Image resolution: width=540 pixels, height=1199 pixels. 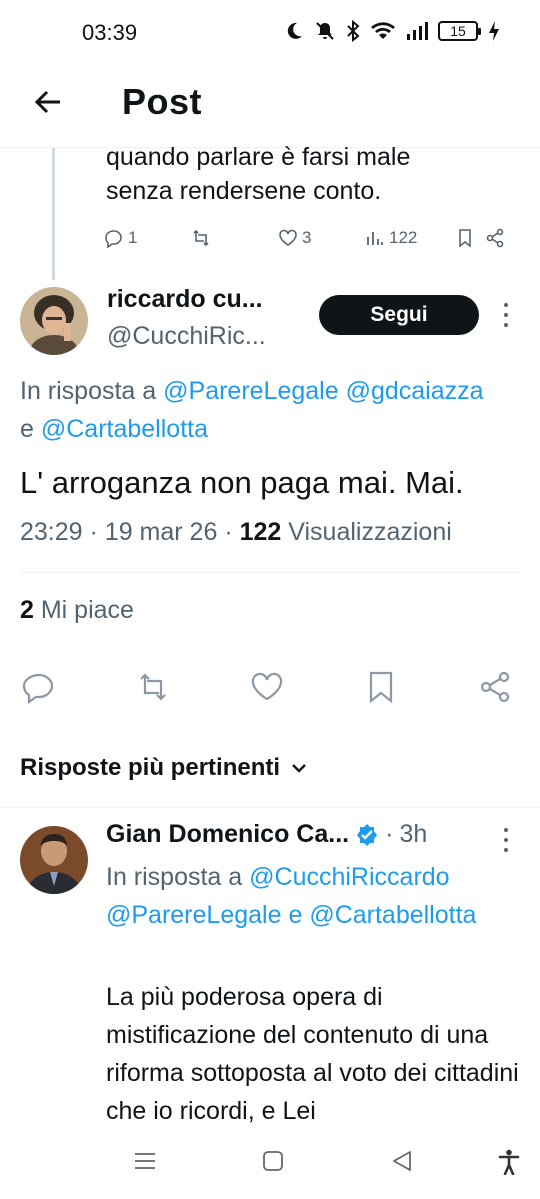 I want to click on verified-badge-icon, so click(x=367, y=834).